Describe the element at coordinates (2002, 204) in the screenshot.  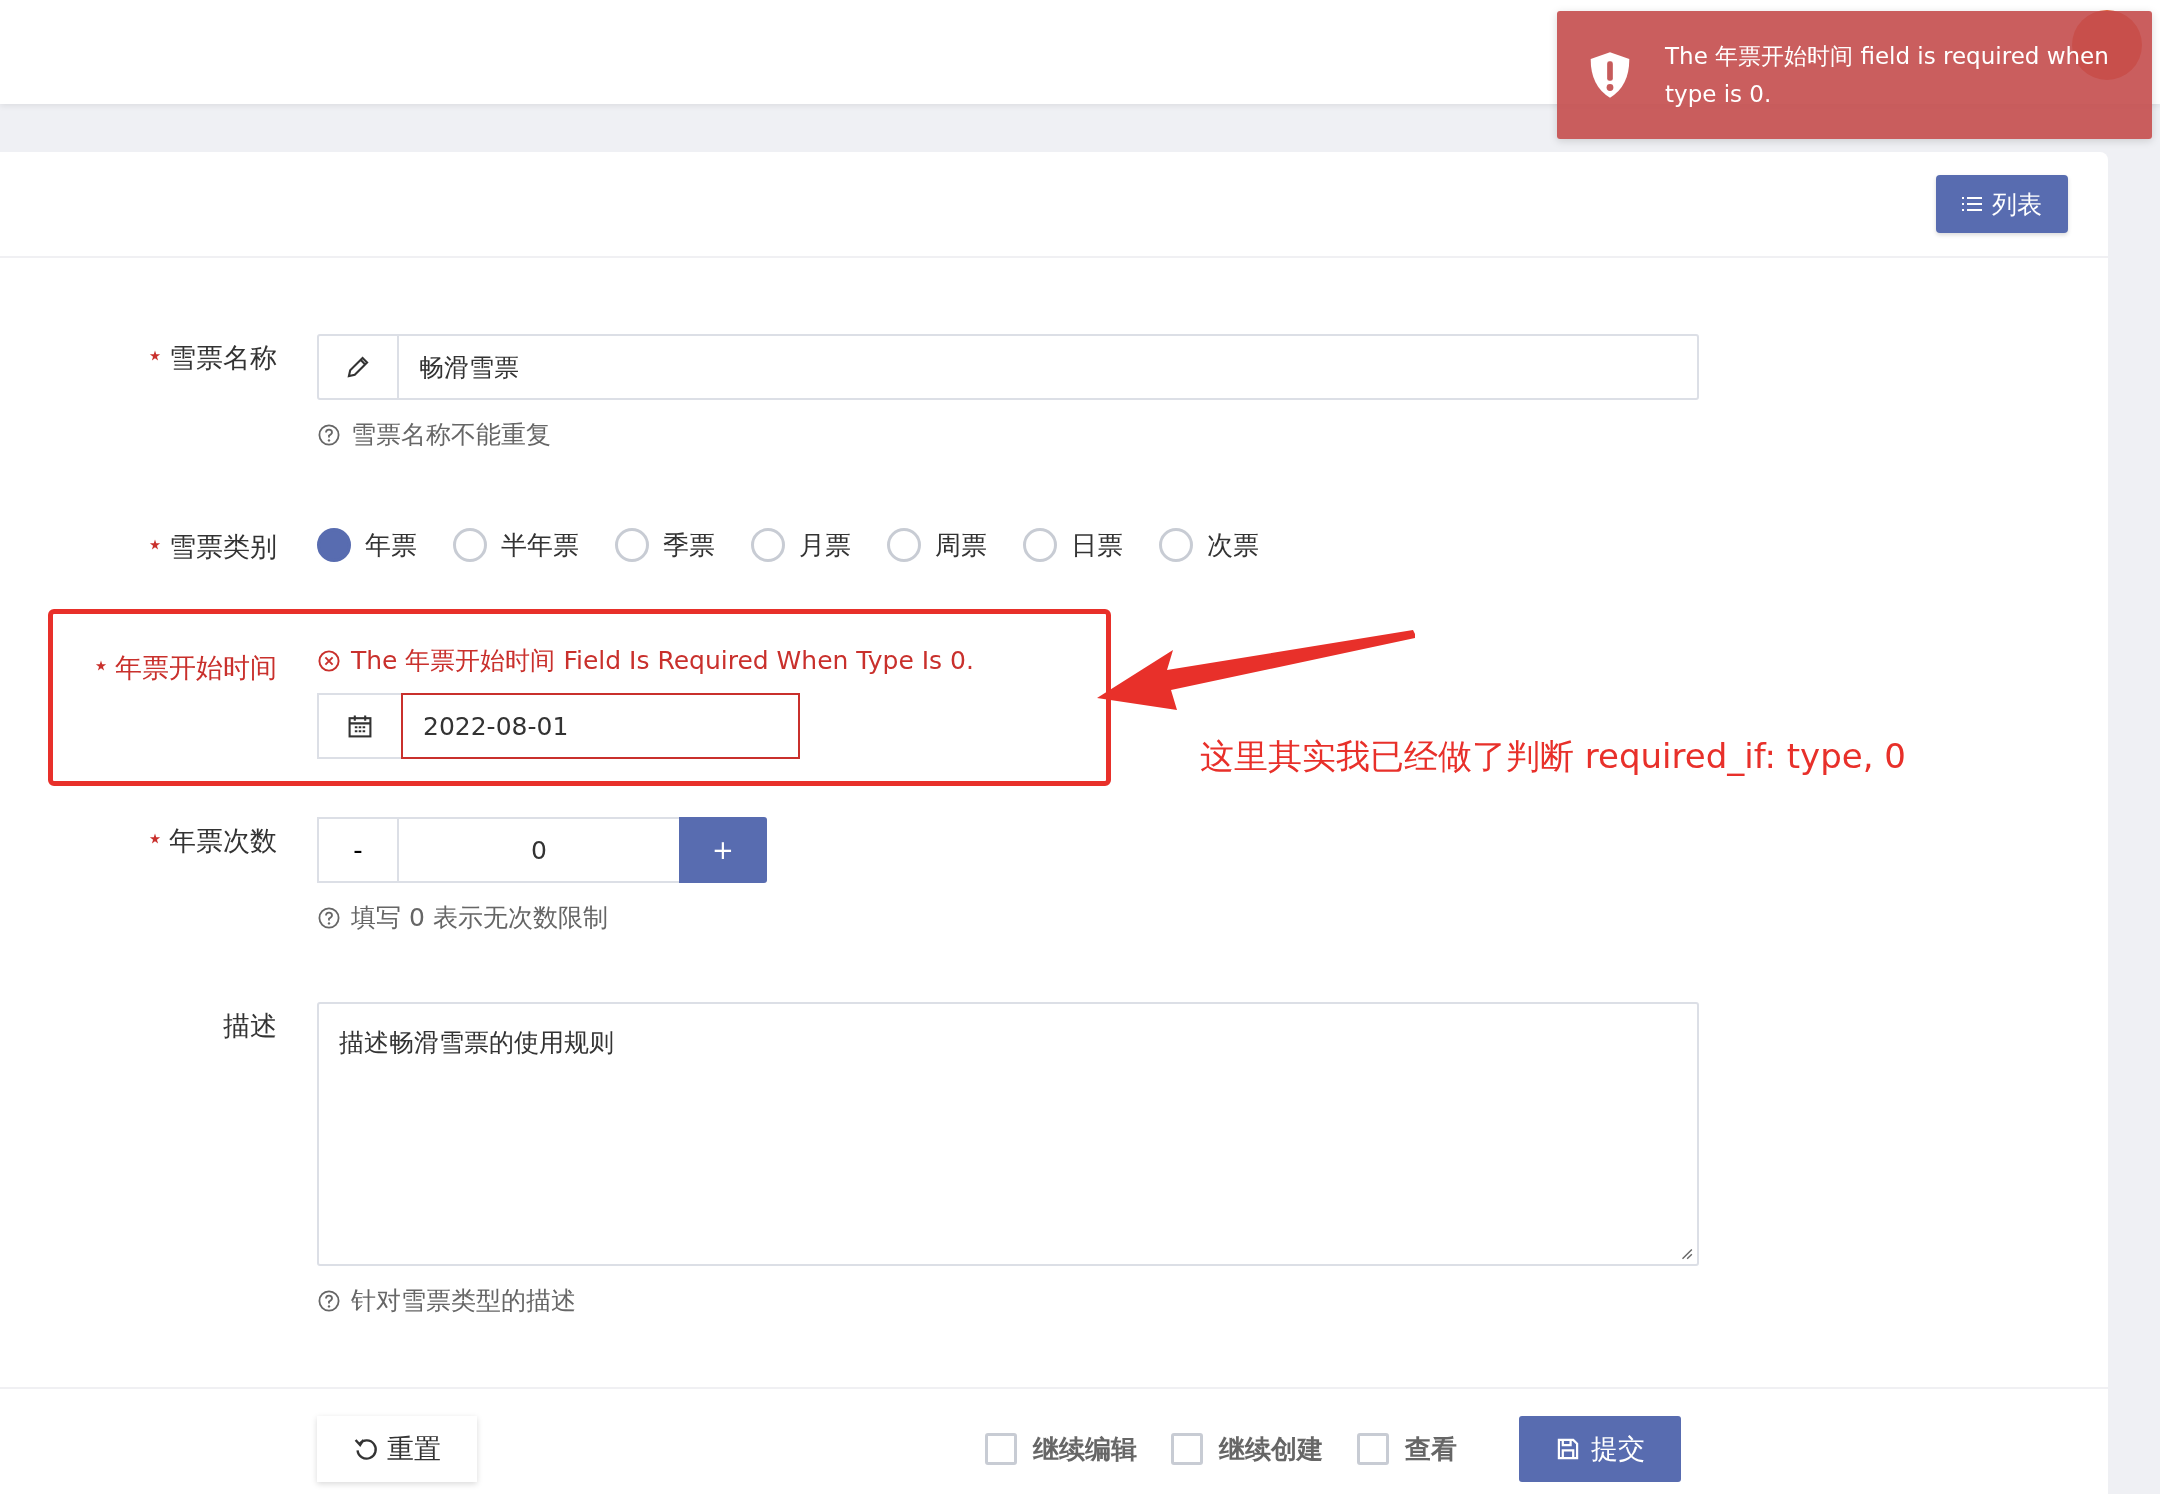
I see `list-button: 列表` at that location.